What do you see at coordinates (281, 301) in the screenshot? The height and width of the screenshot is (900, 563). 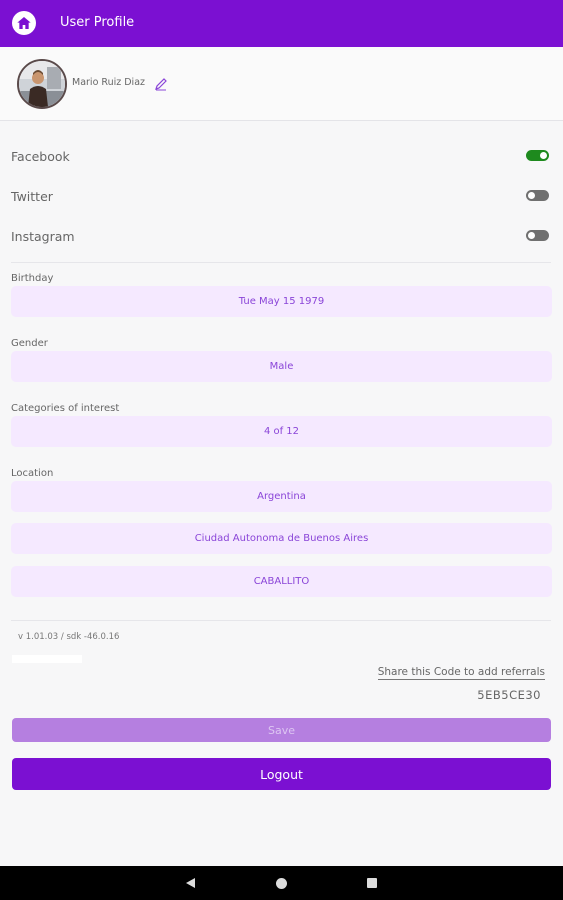 I see `birthday-field: Tue May 15 1979` at bounding box center [281, 301].